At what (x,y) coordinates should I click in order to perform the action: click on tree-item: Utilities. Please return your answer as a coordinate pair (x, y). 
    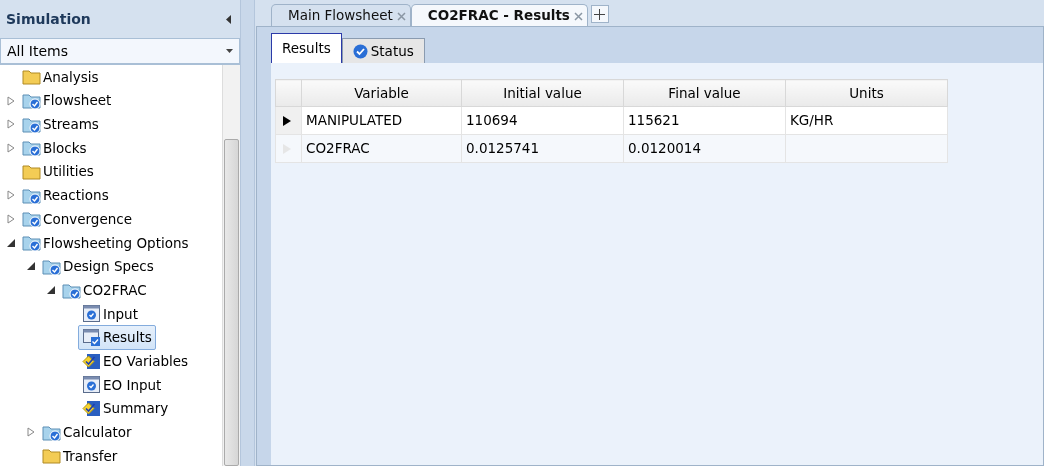
    Looking at the image, I should click on (58, 171).